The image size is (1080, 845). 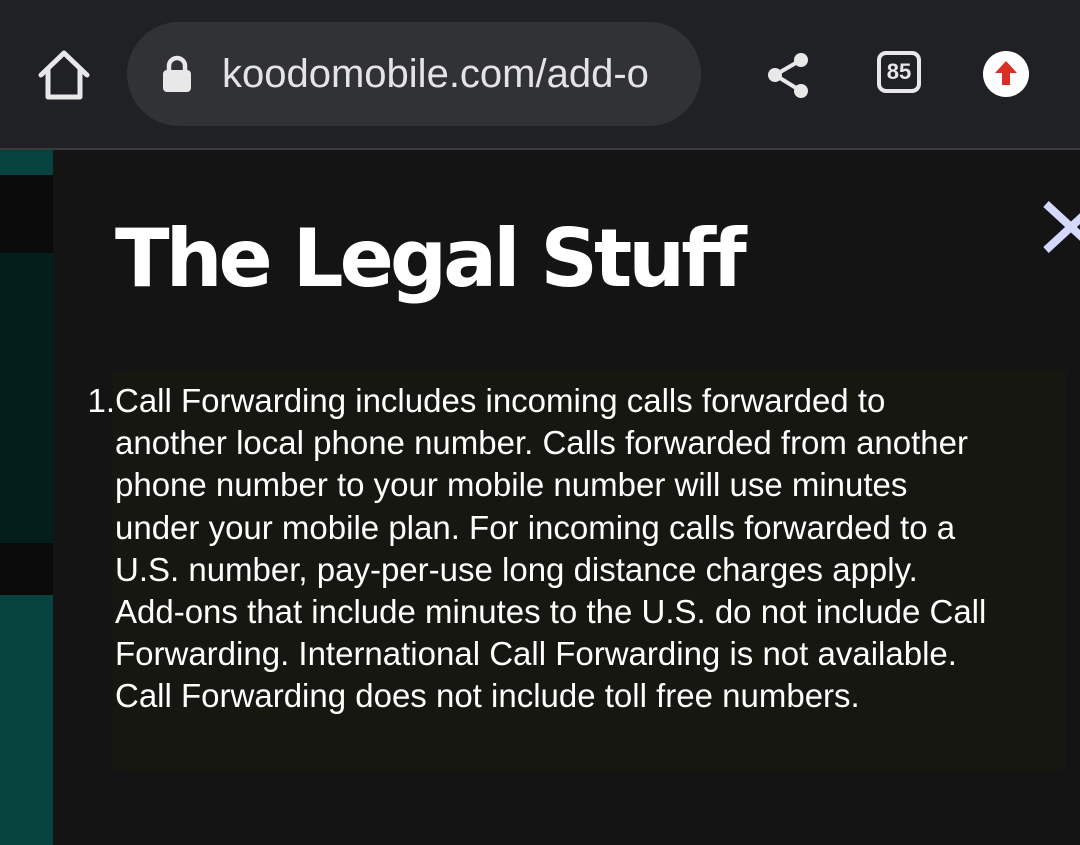 I want to click on update-button, so click(x=1006, y=74).